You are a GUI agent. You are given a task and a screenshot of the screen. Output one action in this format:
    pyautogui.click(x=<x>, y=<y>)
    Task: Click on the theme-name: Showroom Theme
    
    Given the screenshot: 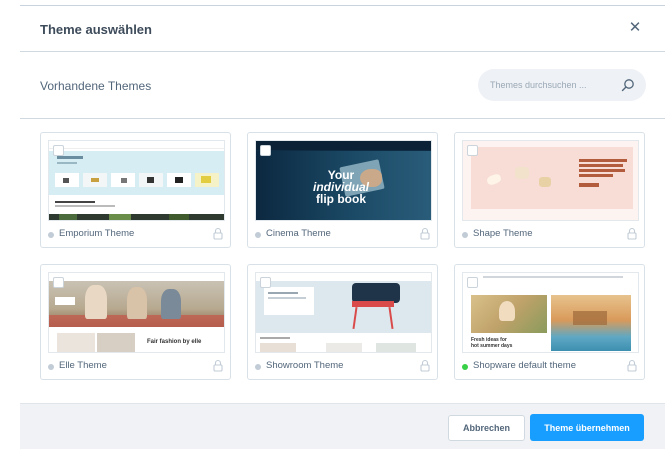 What is the action you would take?
    pyautogui.click(x=305, y=365)
    